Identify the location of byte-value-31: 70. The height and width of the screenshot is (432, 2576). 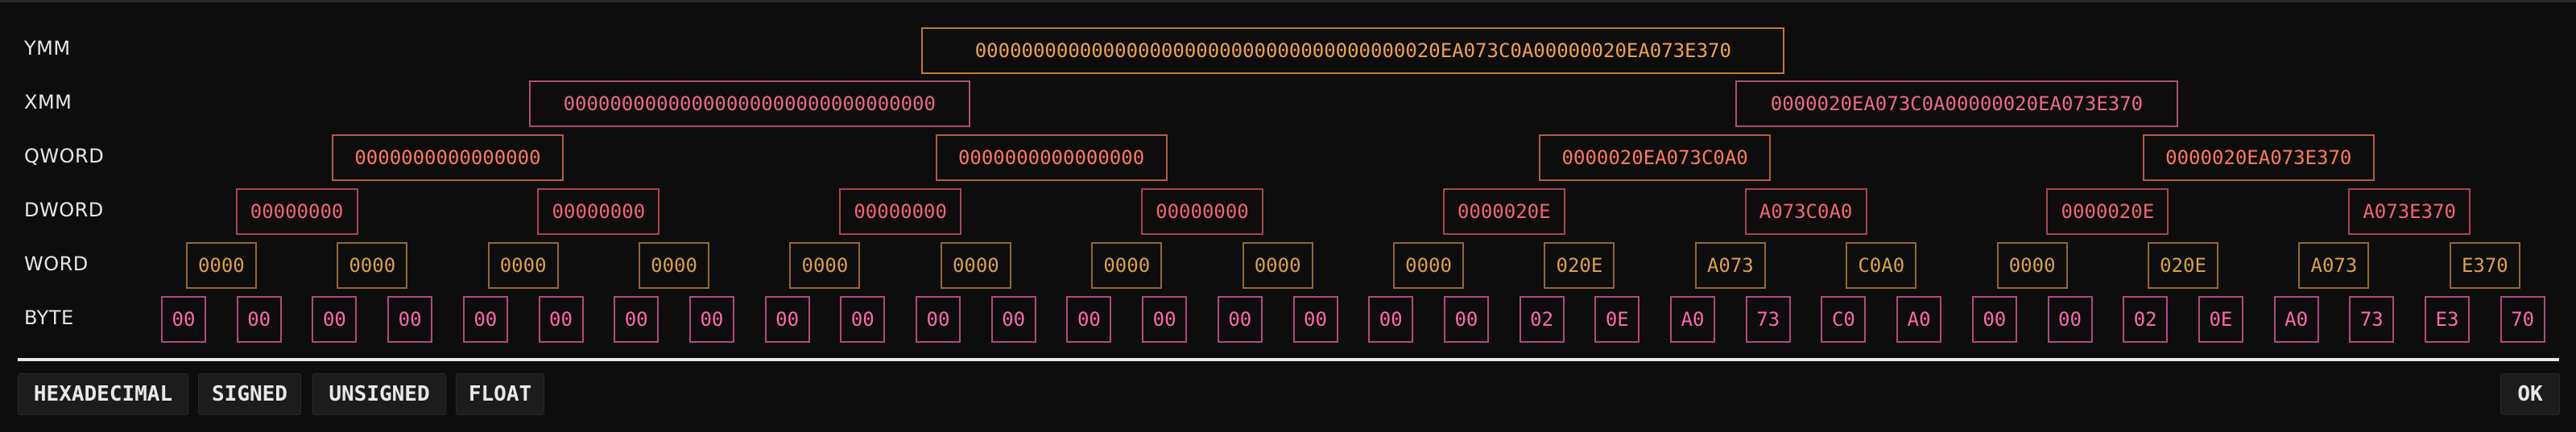
(2523, 319).